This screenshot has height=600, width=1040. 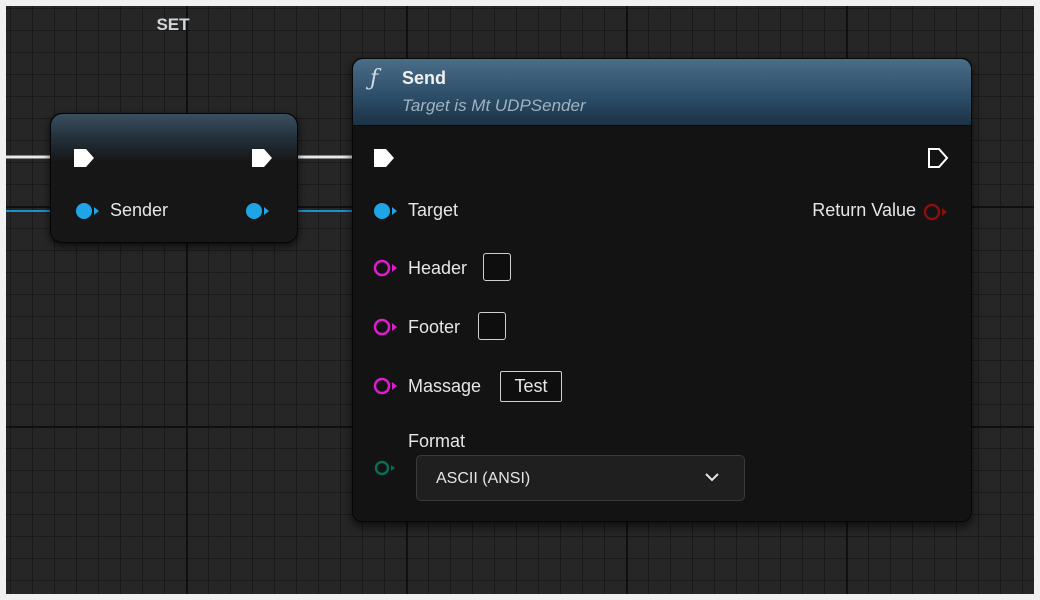 What do you see at coordinates (385, 327) in the screenshot?
I see `footer-pin` at bounding box center [385, 327].